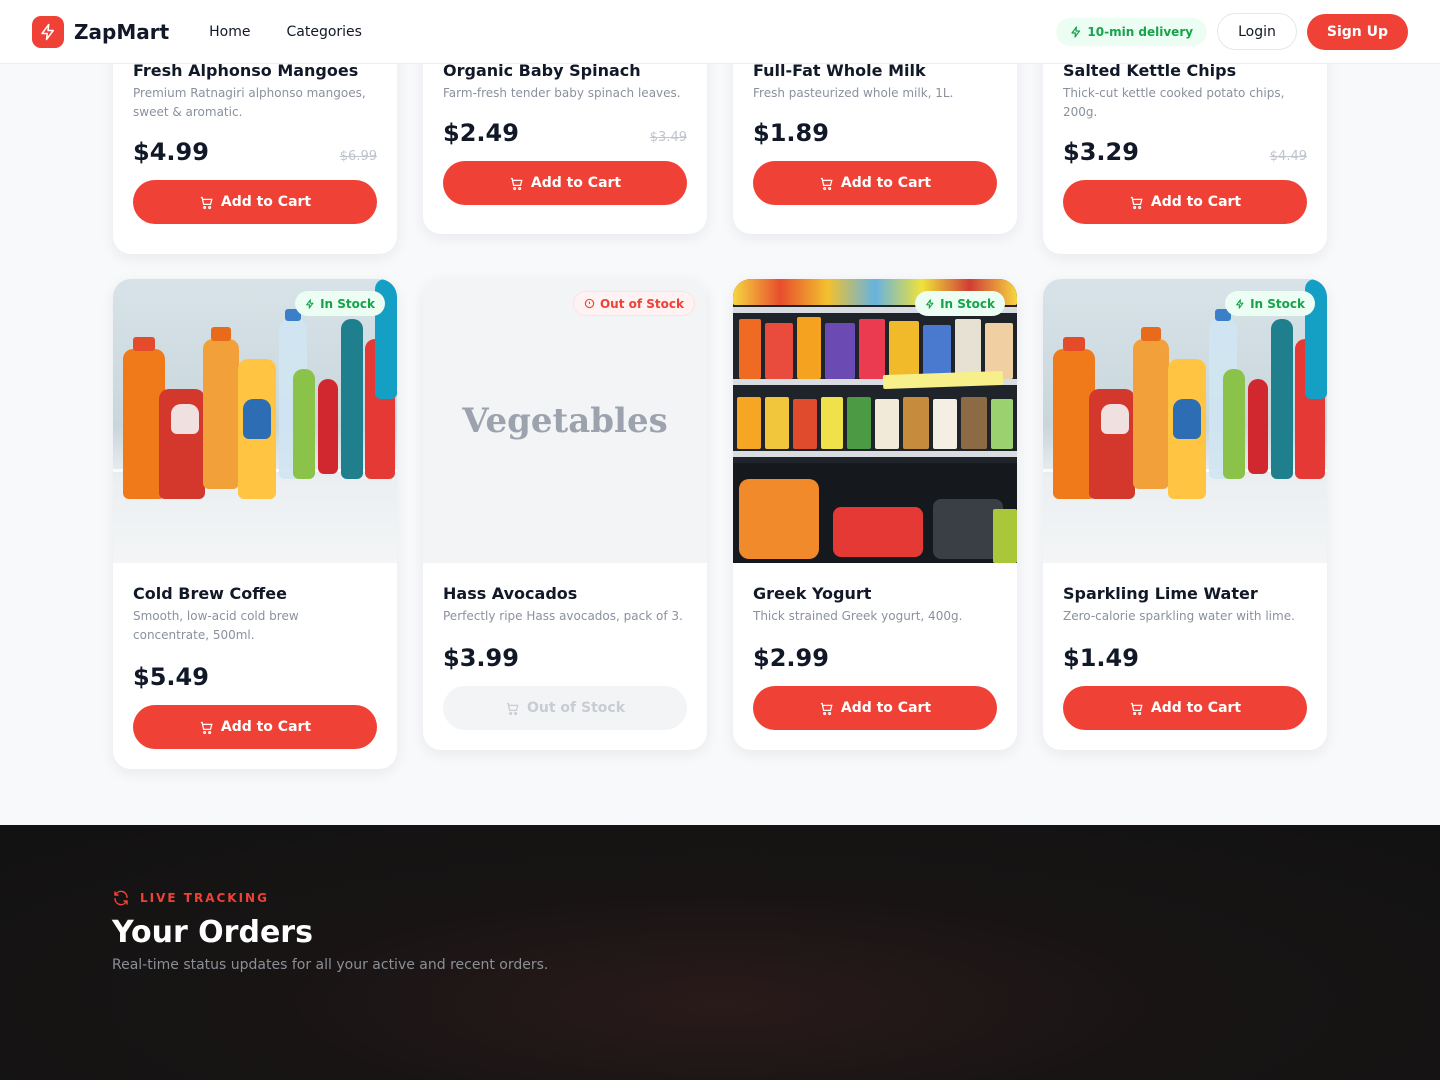  I want to click on product-title: Cold Brew Coffee, so click(210, 593).